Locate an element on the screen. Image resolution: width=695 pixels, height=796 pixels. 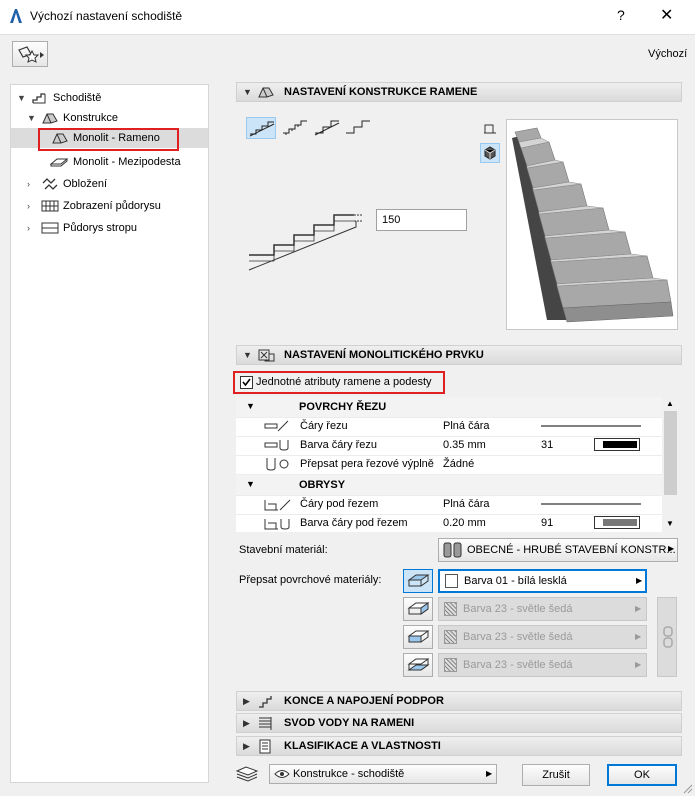
attr-name: Čáry pod řezem is located at coordinates (339, 504).